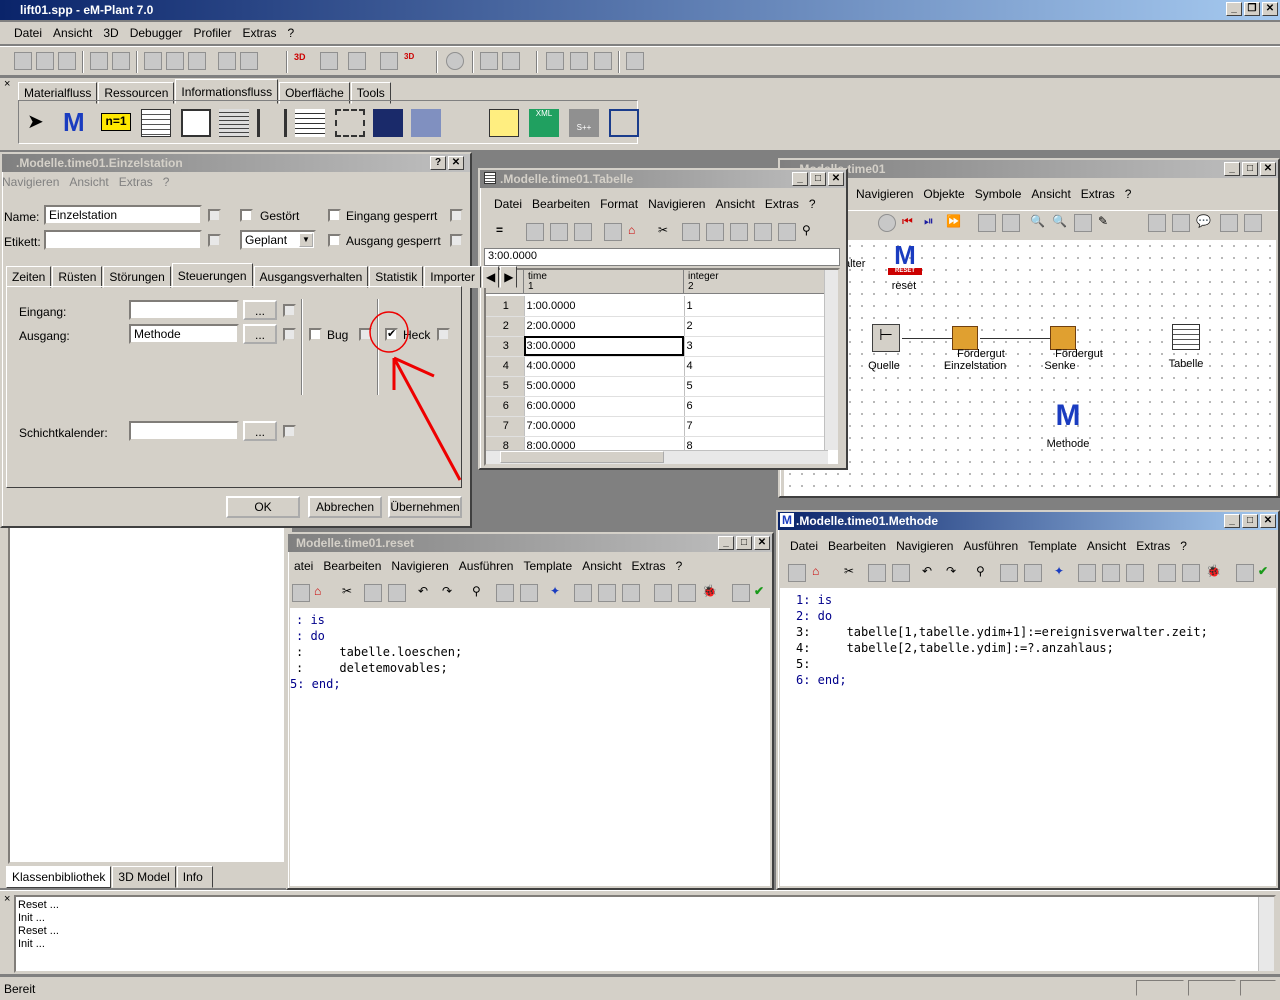 The height and width of the screenshot is (1000, 1280). Describe the element at coordinates (7, 84) in the screenshot. I see `close-icon: ×` at that location.